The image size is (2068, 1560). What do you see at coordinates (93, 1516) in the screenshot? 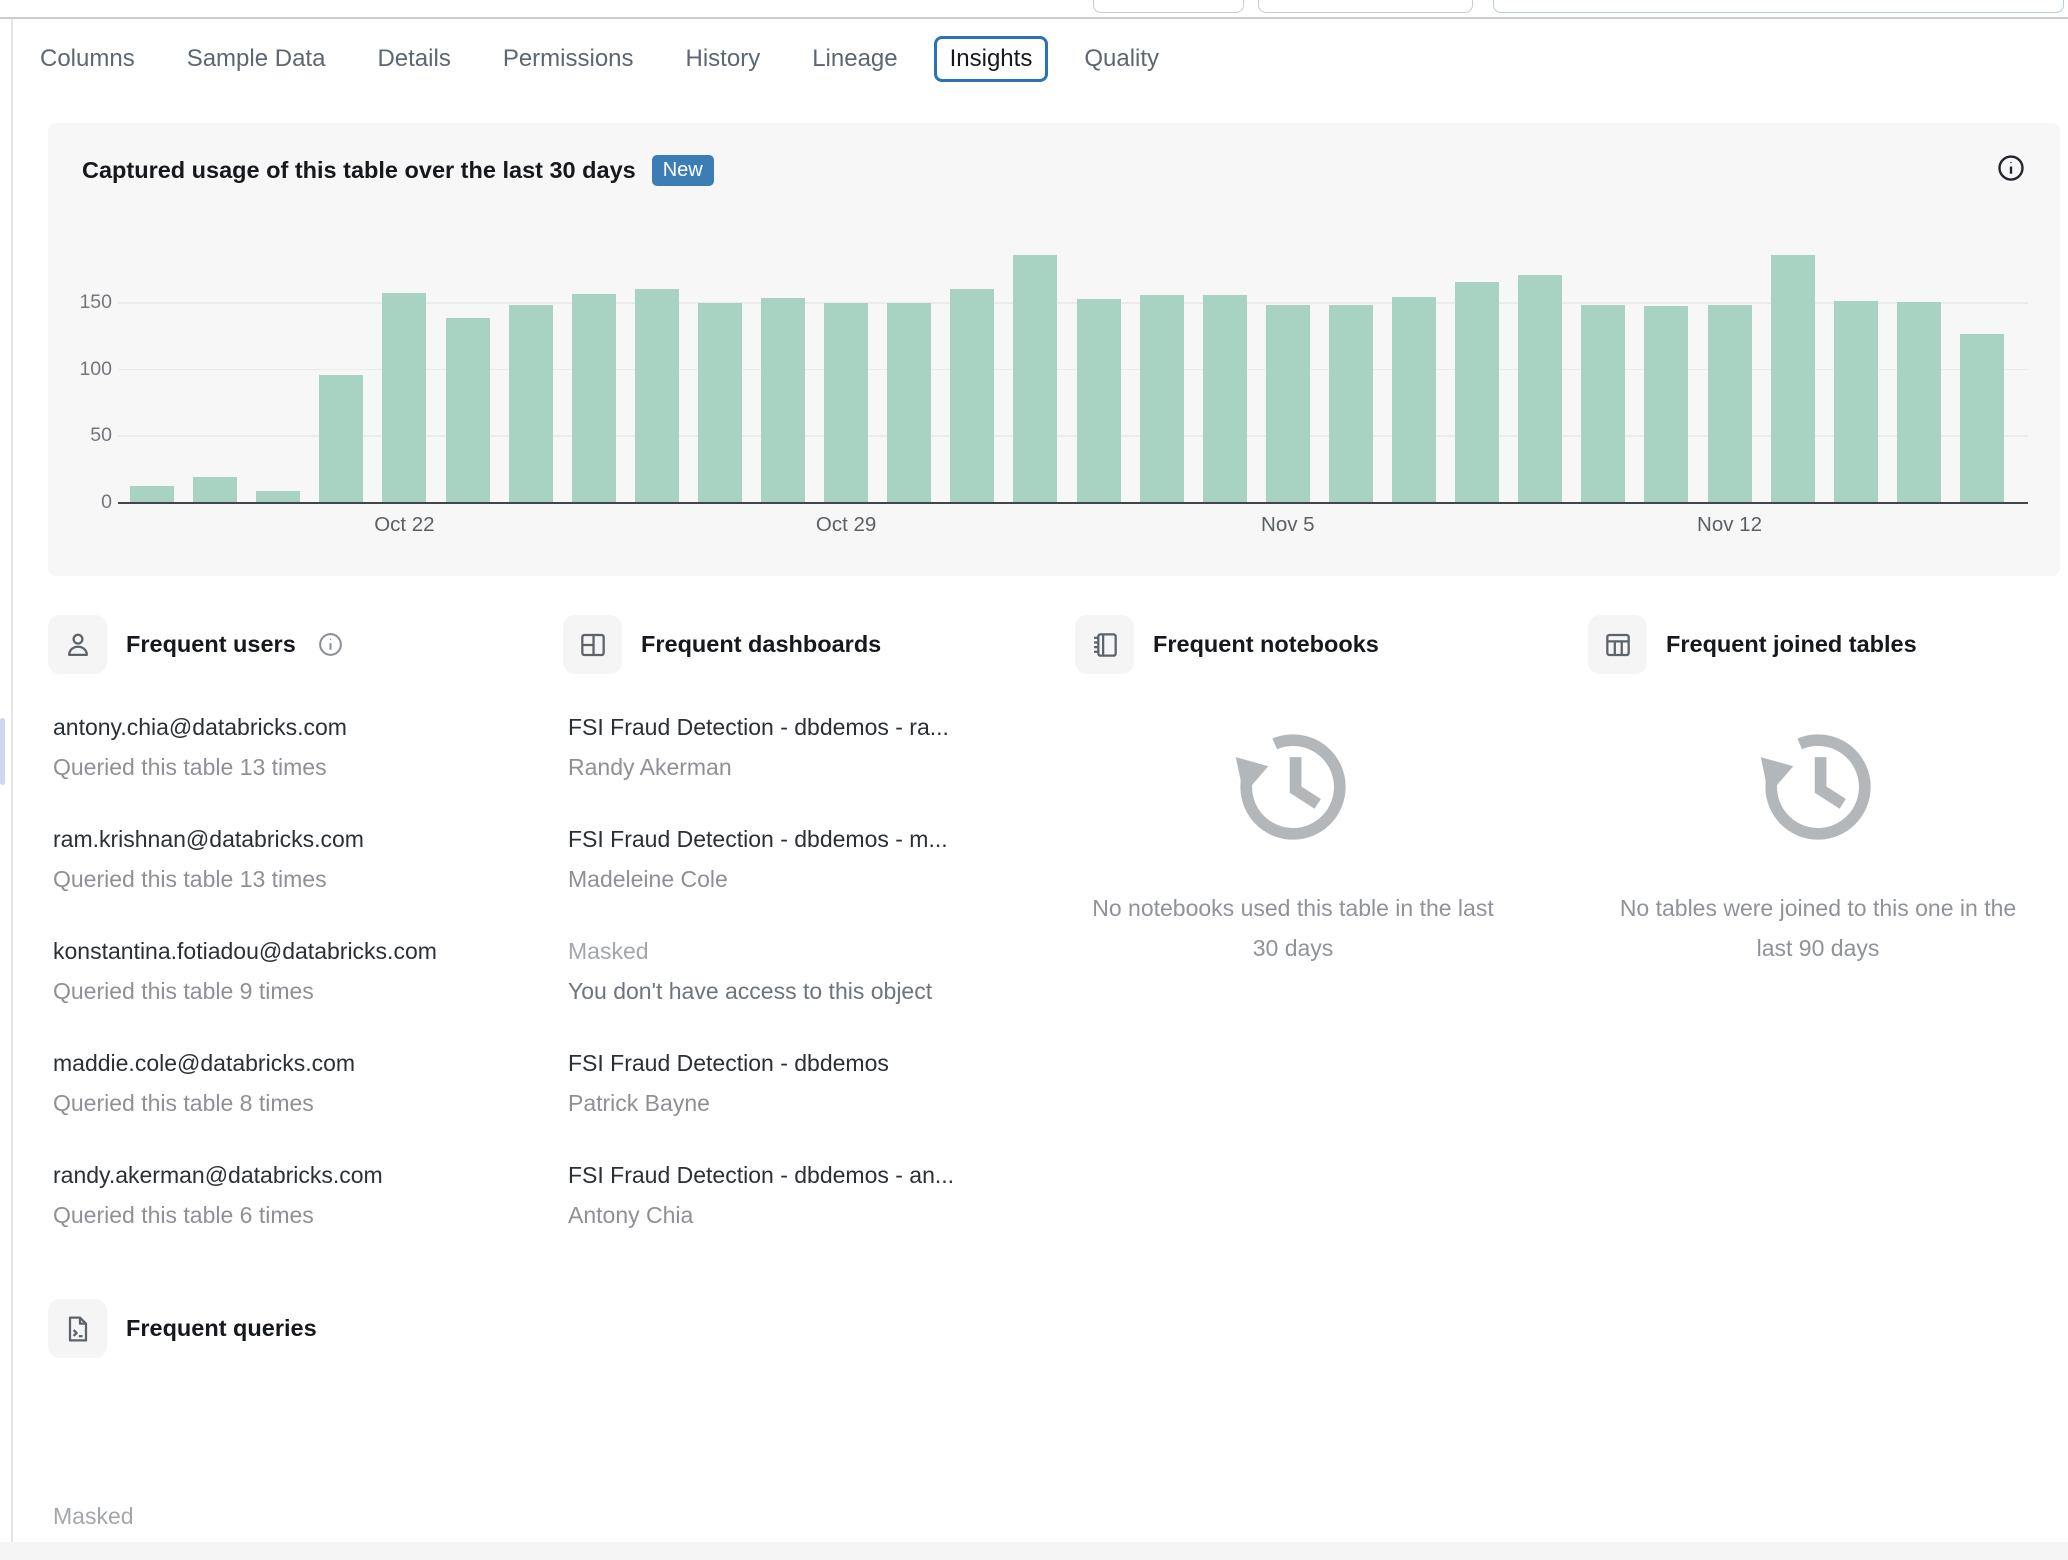
I see `masked-label: Masked` at bounding box center [93, 1516].